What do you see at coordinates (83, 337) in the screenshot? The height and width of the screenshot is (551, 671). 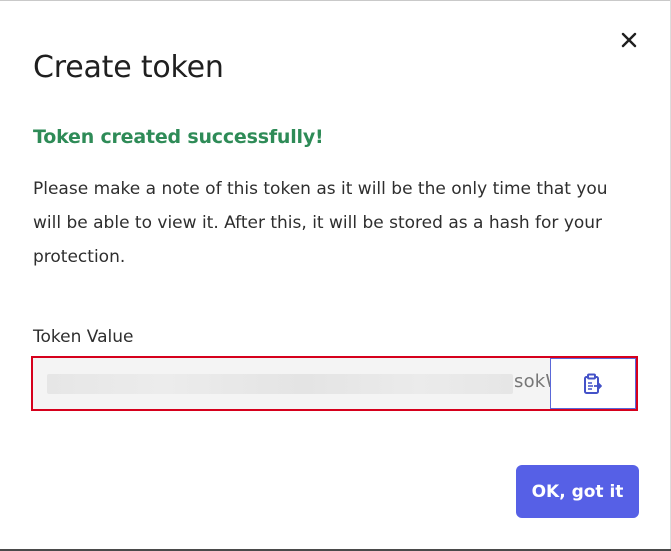 I see `token-value-label: Token Value` at bounding box center [83, 337].